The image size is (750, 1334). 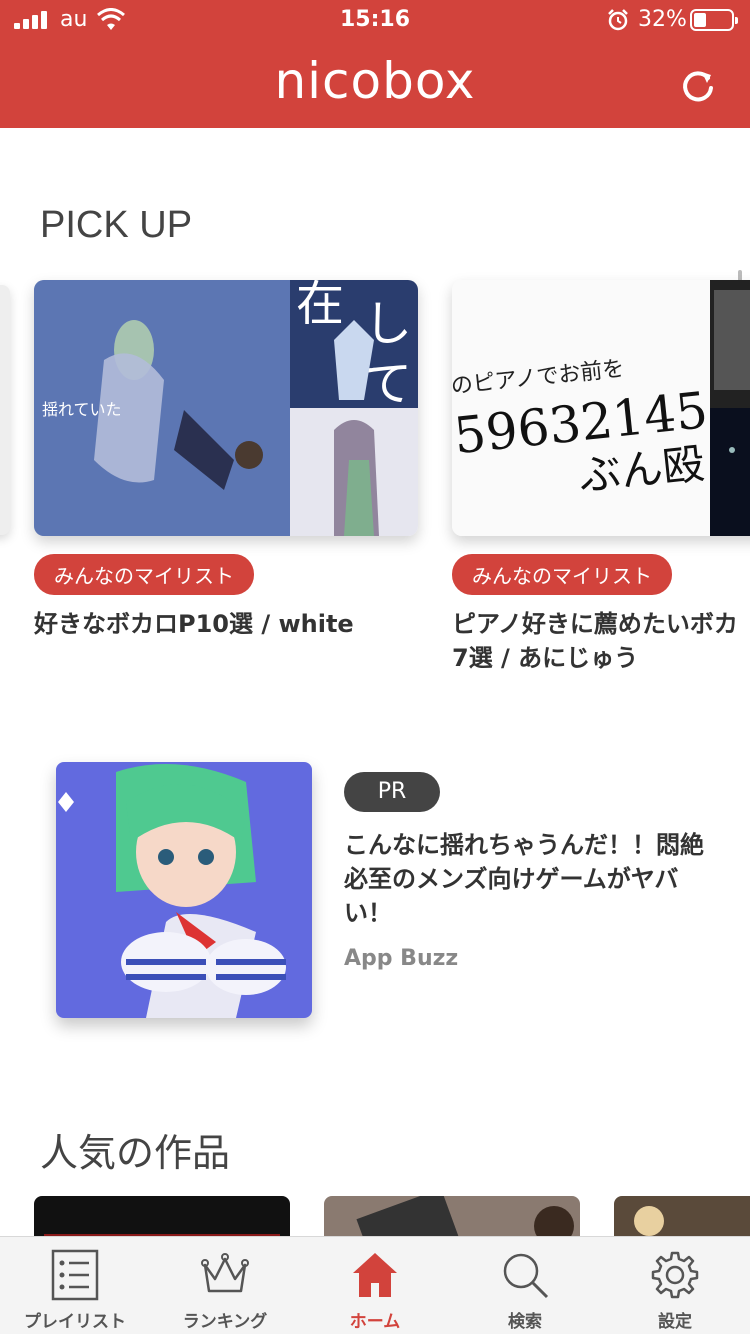 I want to click on tab-ranking: ランキング, so click(x=225, y=1285).